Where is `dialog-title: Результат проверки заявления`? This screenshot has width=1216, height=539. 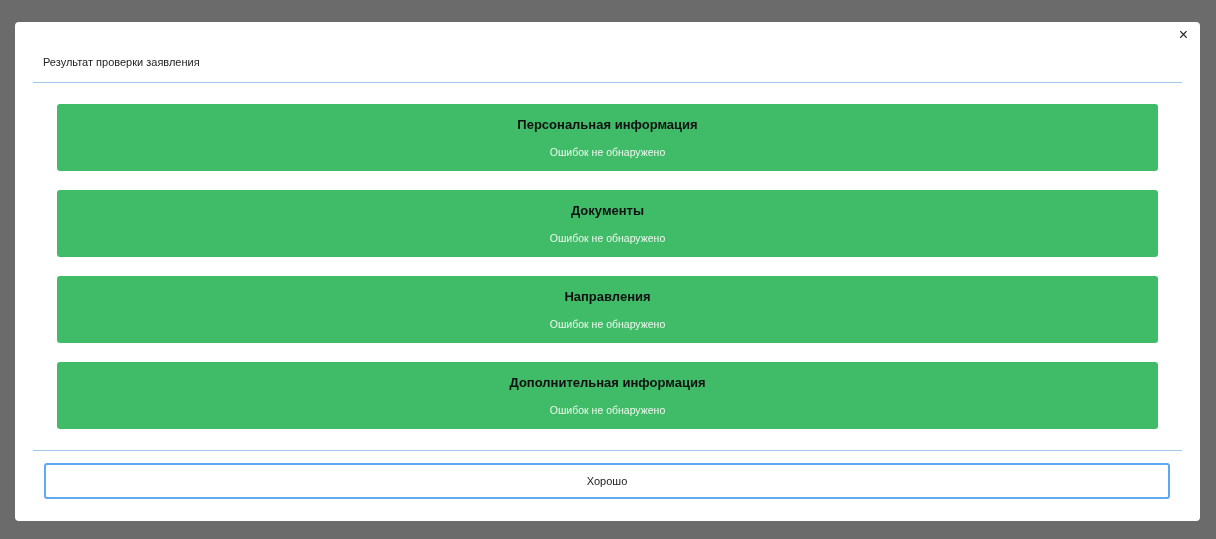
dialog-title: Результат проверки заявления is located at coordinates (121, 62).